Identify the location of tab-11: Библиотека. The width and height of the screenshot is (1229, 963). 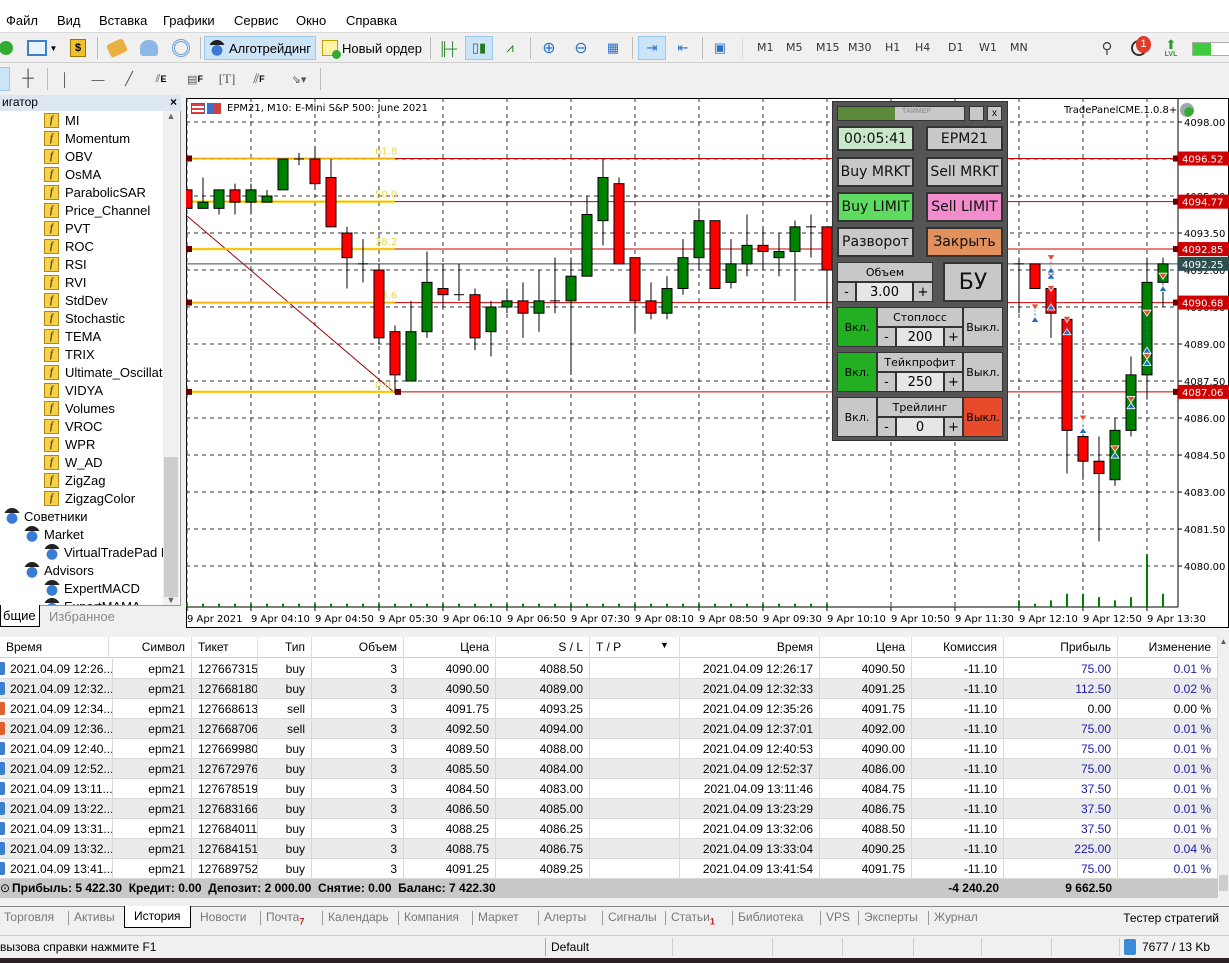
(770, 917).